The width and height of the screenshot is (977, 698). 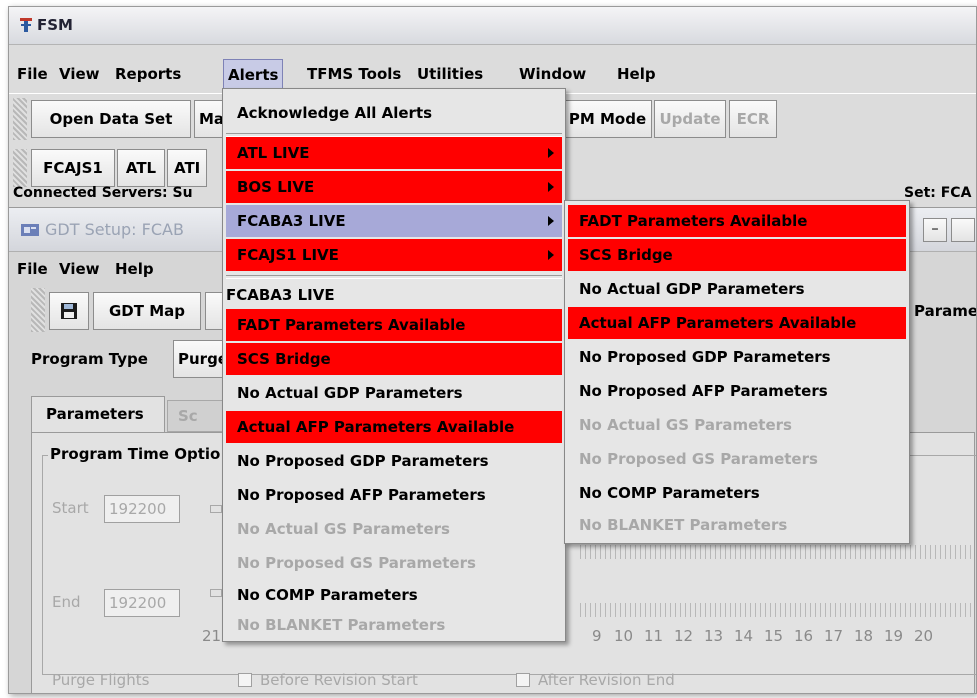 I want to click on submenu-no-blanket: No BLANKET Parameters, so click(x=737, y=525).